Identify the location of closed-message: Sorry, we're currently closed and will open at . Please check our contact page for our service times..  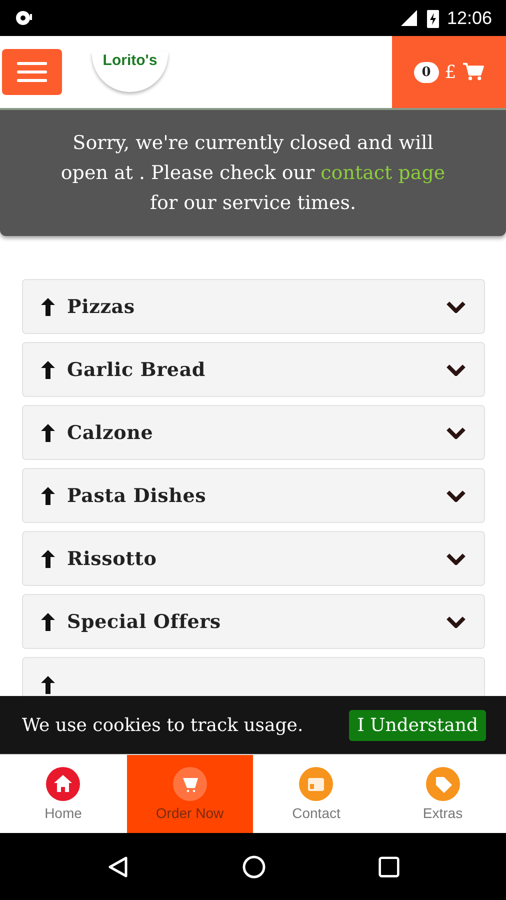
(253, 173).